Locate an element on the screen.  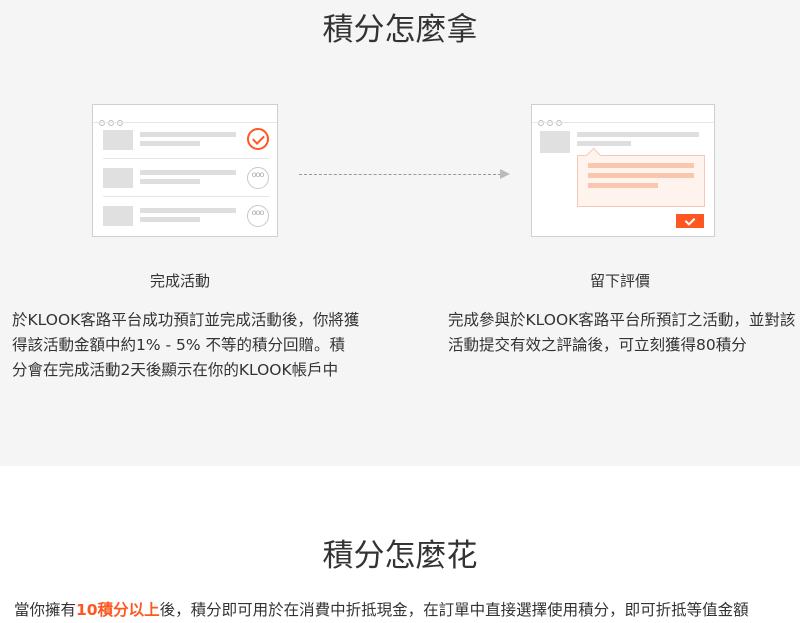
step-complete-title: 完成活動 is located at coordinates (180, 281).